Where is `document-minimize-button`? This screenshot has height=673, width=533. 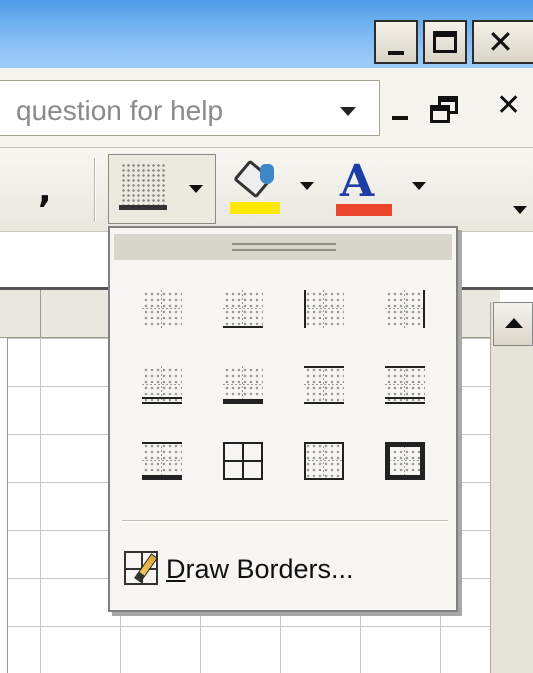 document-minimize-button is located at coordinates (400, 118).